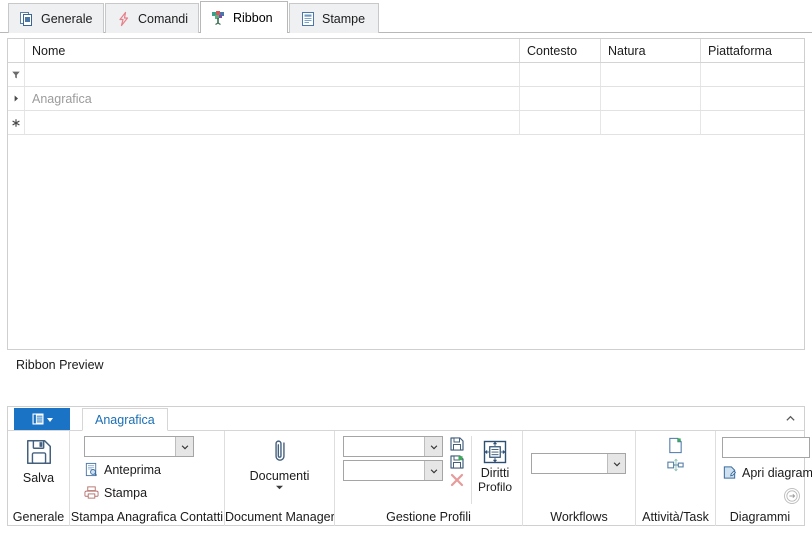 This screenshot has width=812, height=533. What do you see at coordinates (560, 74) in the screenshot?
I see `filter-cell-contesto` at bounding box center [560, 74].